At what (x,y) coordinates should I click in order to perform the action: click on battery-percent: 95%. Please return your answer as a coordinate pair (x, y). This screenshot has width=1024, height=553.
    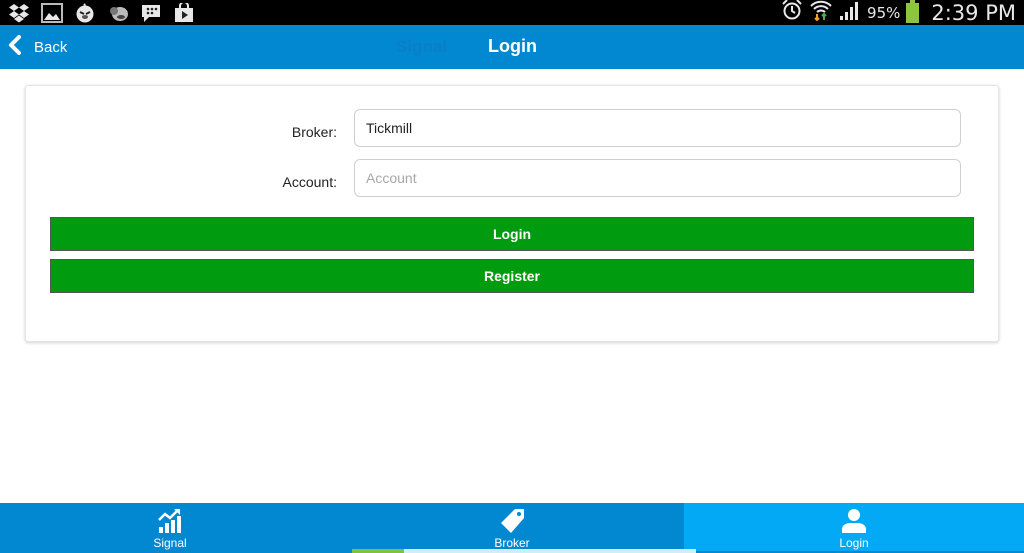
    Looking at the image, I should click on (884, 12).